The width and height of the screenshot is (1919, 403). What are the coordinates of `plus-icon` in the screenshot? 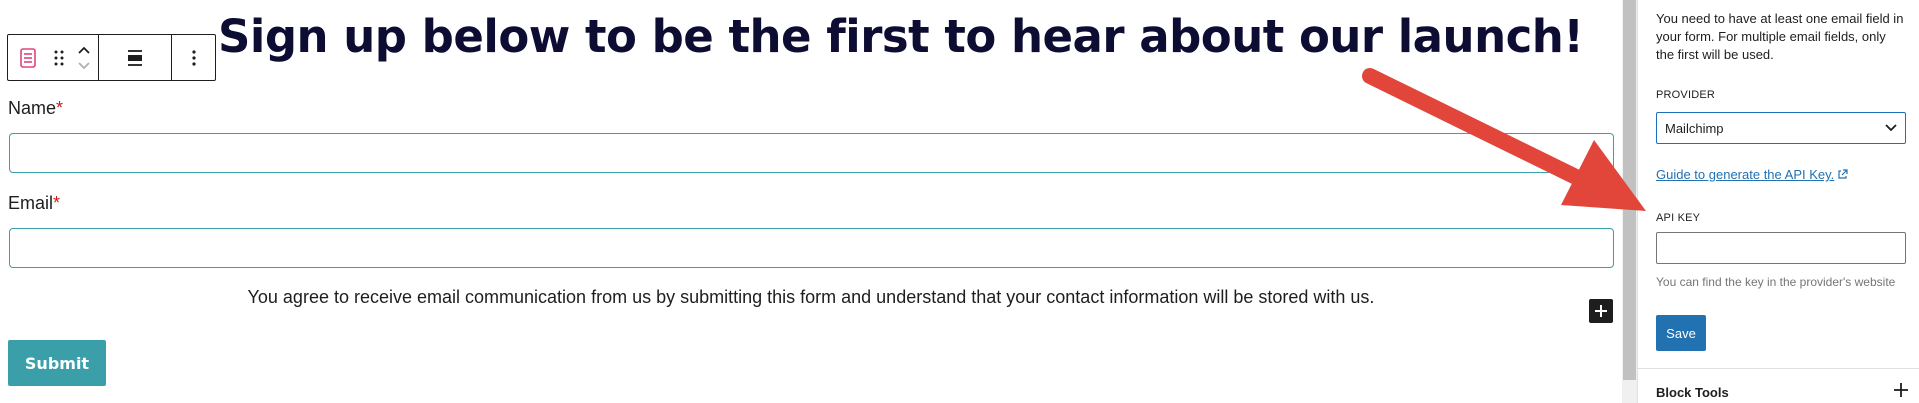 It's located at (1601, 311).